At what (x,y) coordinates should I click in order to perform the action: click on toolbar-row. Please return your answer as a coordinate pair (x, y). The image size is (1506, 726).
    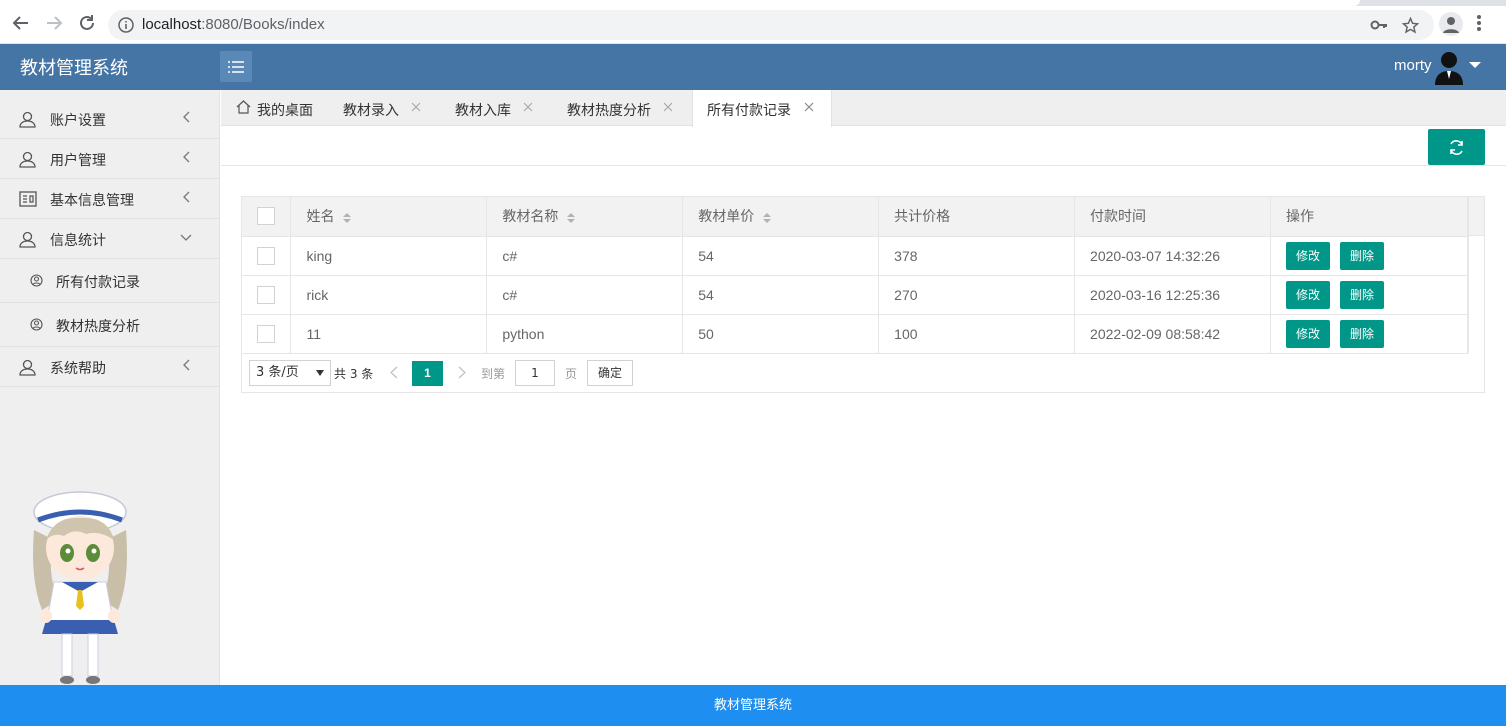
    Looking at the image, I should click on (863, 146).